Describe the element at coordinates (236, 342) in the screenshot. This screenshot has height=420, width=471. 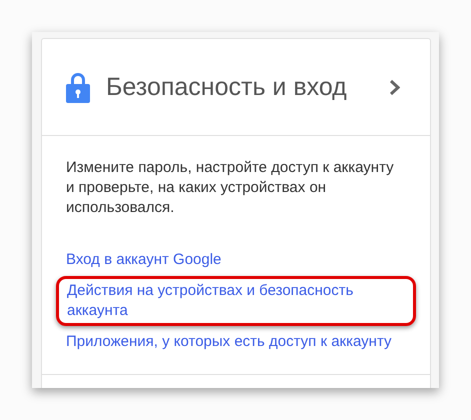
I see `link: Приложения, у которых есть доступ к аккаунту` at that location.